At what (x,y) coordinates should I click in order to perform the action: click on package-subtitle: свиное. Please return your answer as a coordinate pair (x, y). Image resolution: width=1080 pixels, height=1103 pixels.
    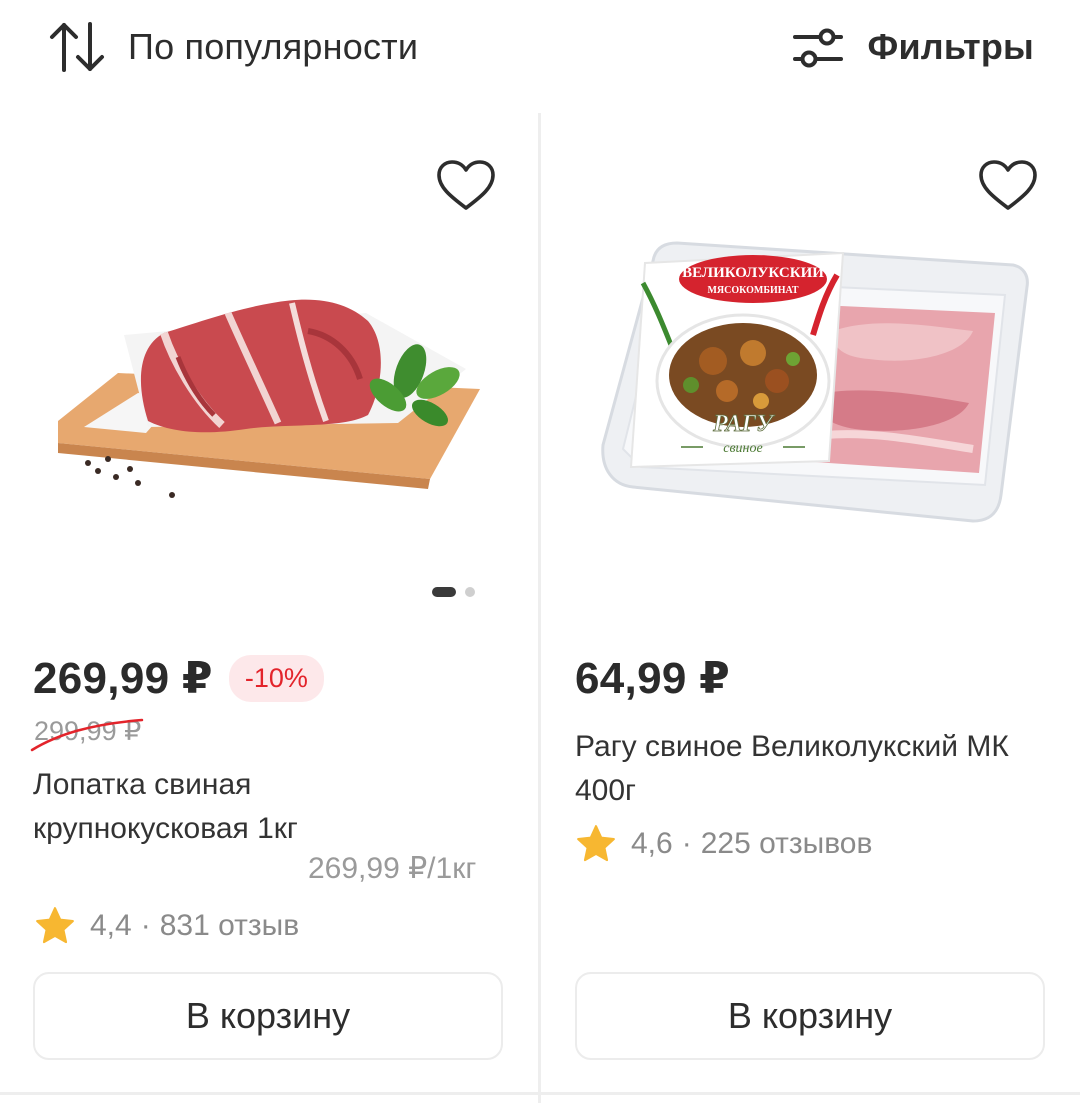
    Looking at the image, I should click on (742, 448).